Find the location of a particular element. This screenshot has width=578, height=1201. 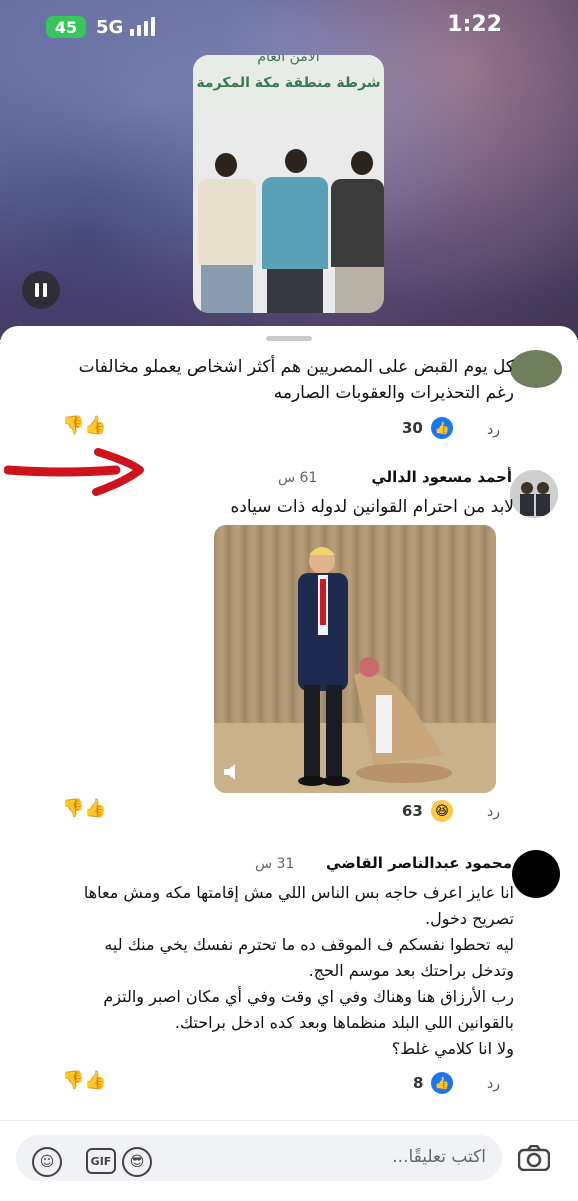

sheet-drag-handle is located at coordinates (289, 338).